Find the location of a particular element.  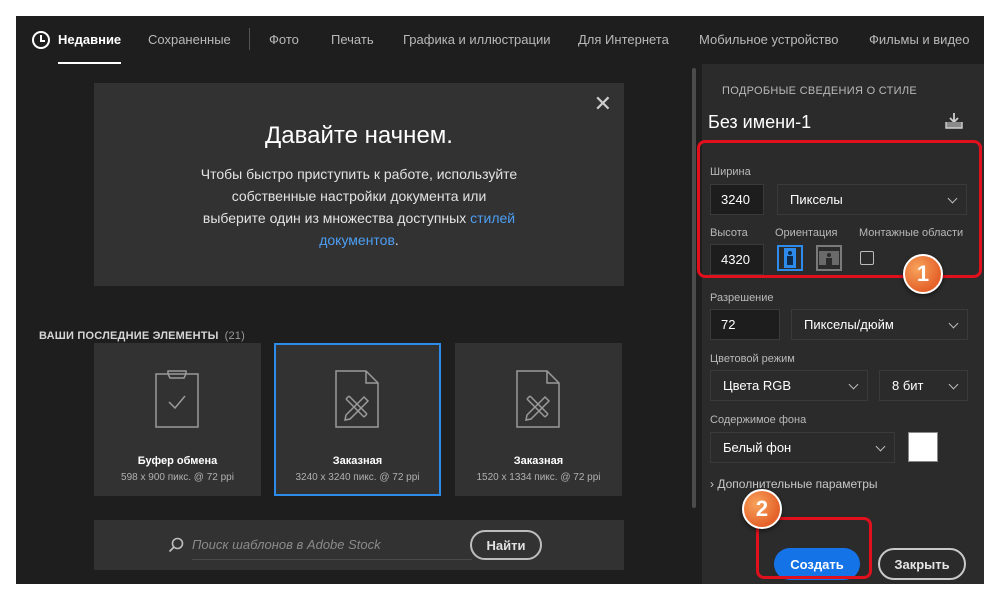

scrollbar is located at coordinates (694, 288).